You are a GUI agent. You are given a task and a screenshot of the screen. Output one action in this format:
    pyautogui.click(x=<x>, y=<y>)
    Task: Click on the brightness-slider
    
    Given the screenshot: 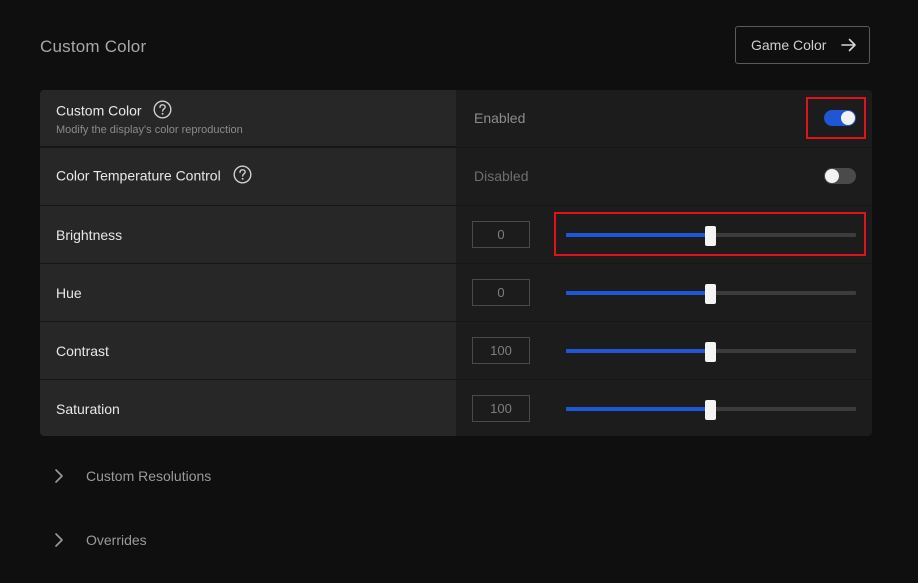 What is the action you would take?
    pyautogui.click(x=711, y=236)
    